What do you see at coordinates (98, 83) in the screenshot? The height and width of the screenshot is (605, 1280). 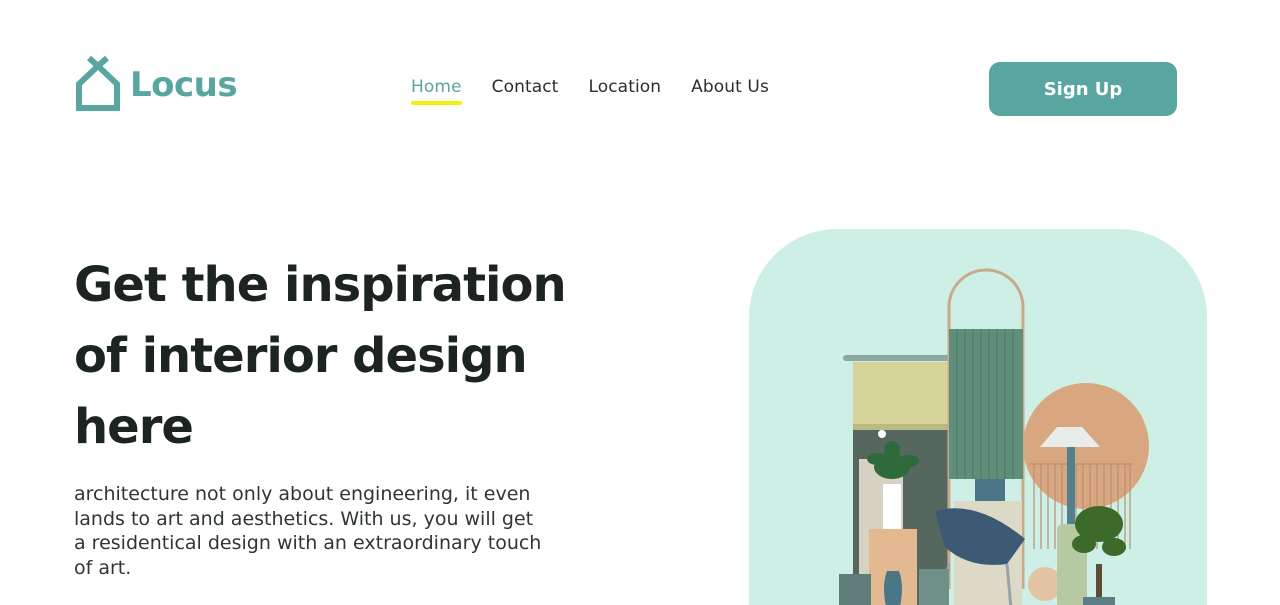 I see `house-icon` at bounding box center [98, 83].